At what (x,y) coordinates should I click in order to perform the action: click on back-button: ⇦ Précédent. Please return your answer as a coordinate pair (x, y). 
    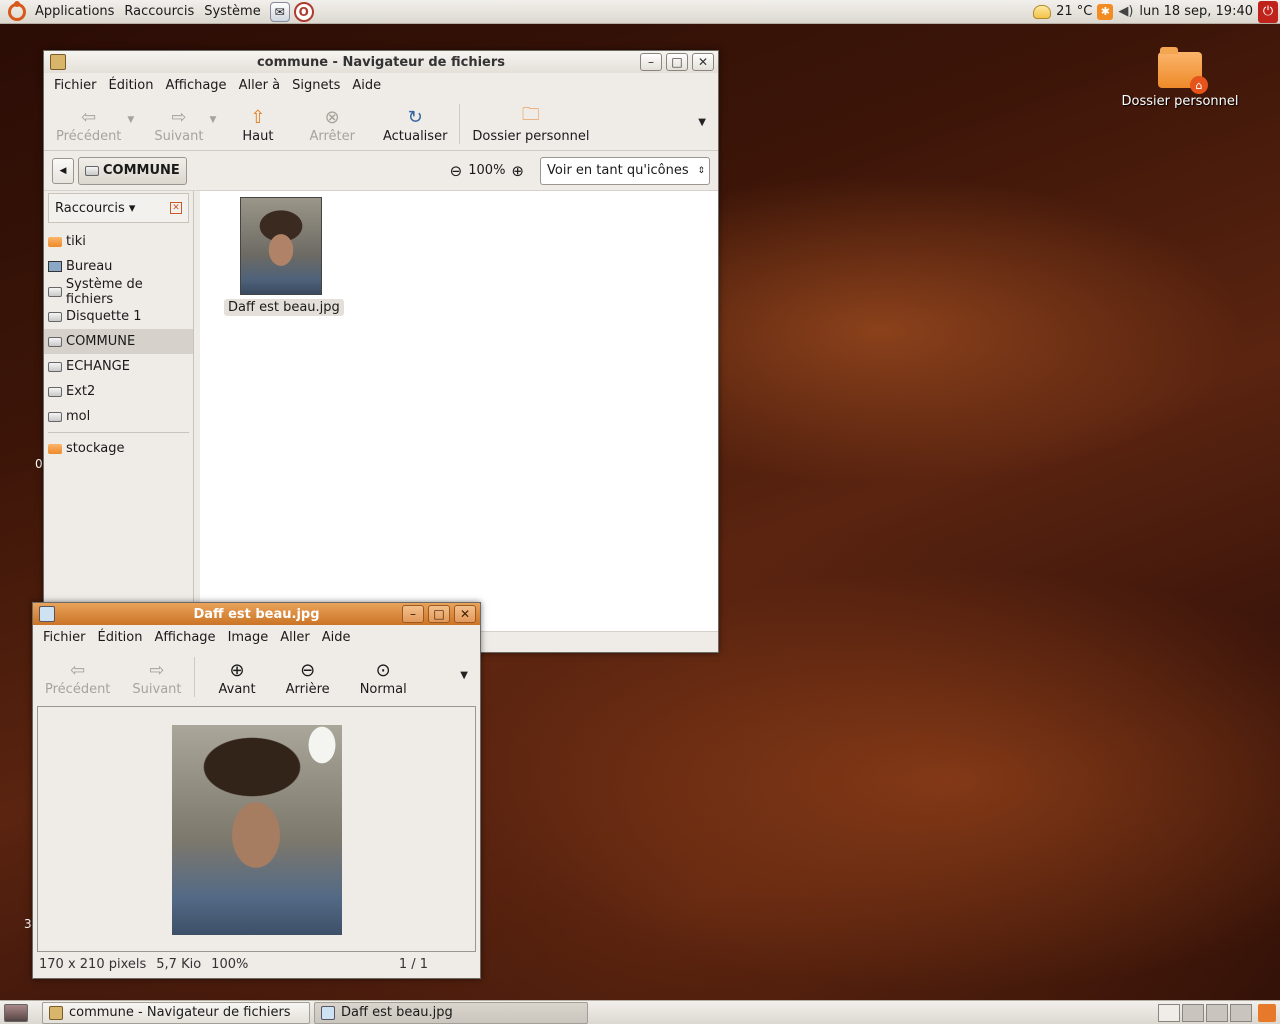
    Looking at the image, I should click on (88, 125).